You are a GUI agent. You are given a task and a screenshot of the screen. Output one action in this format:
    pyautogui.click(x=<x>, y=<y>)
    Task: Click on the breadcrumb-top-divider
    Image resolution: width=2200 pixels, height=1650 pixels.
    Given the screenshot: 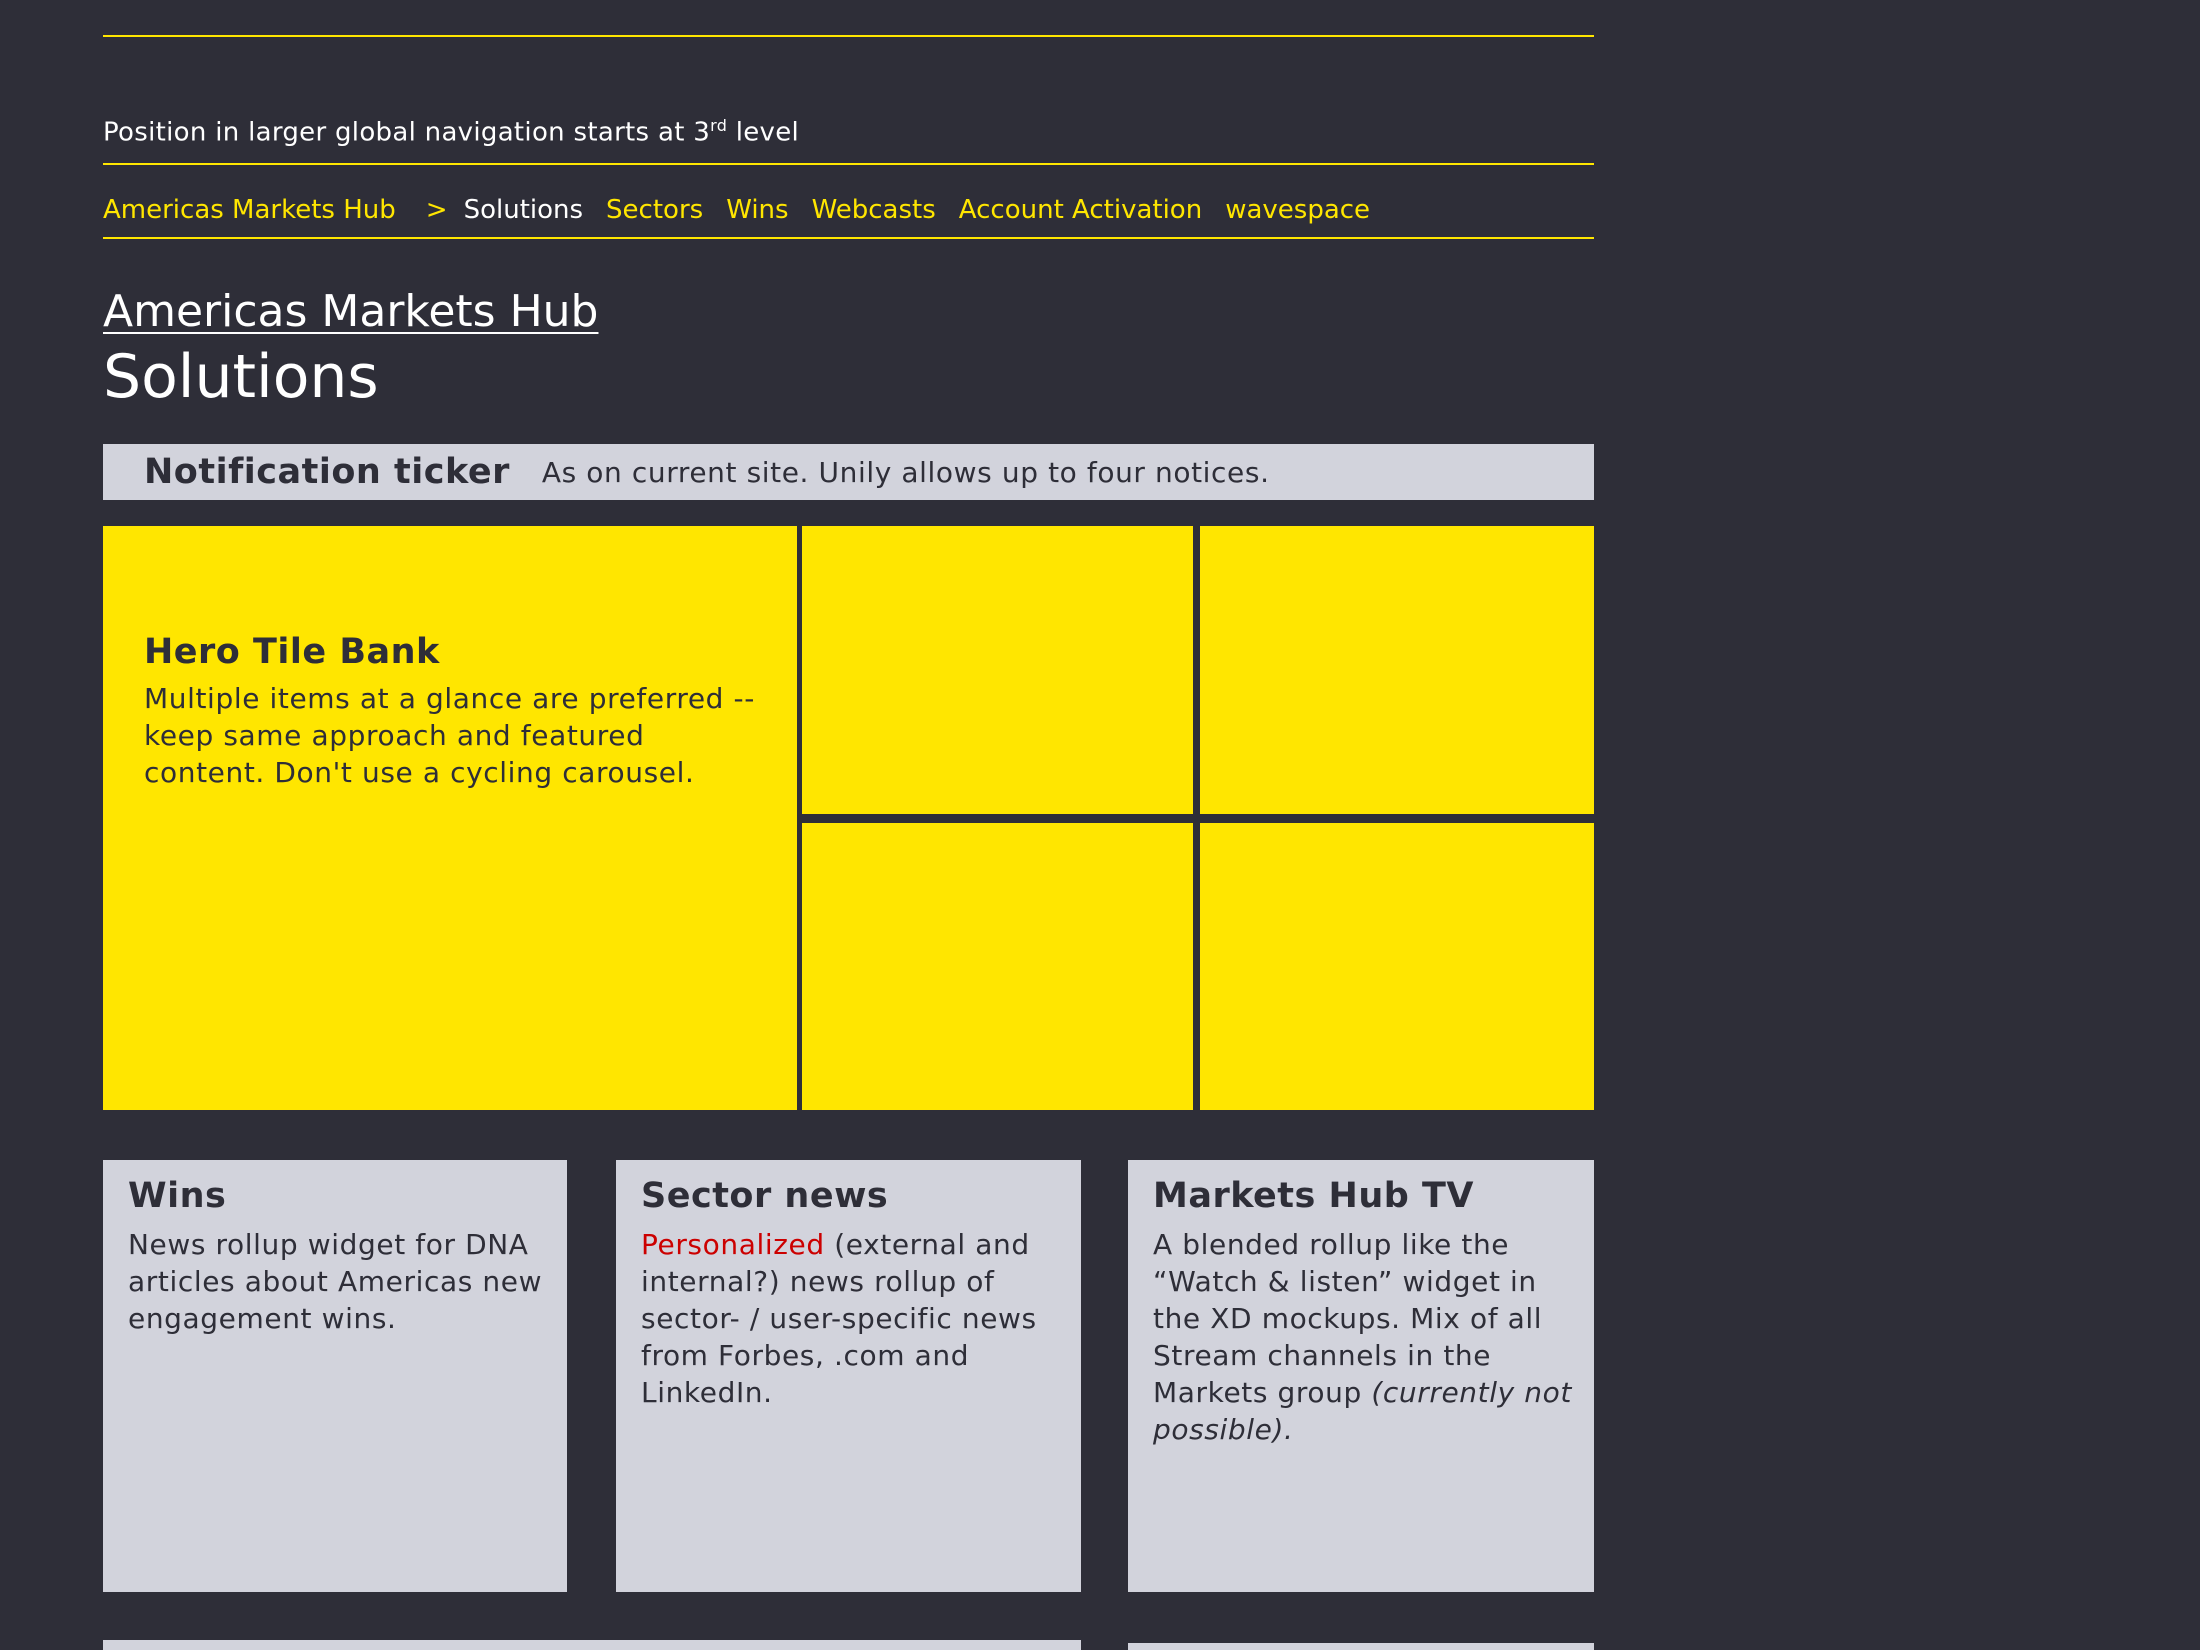 What is the action you would take?
    pyautogui.click(x=848, y=164)
    